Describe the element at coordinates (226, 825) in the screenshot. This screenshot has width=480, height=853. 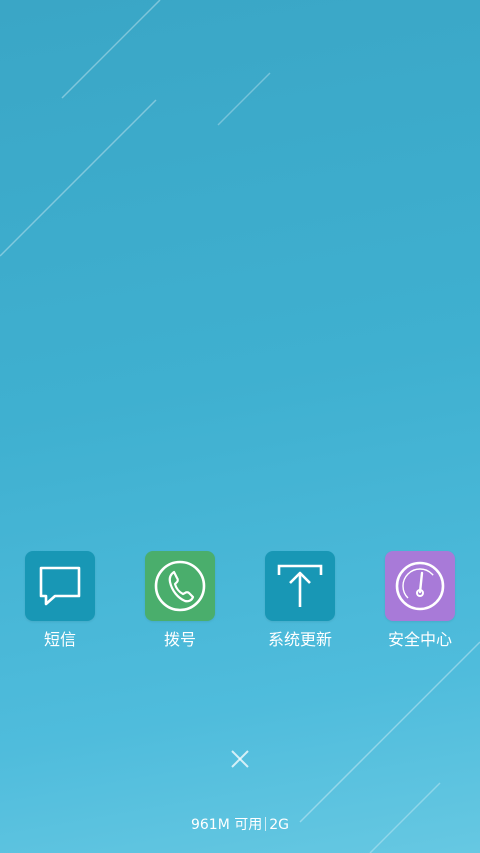
I see `available-memory: 961M 可用` at that location.